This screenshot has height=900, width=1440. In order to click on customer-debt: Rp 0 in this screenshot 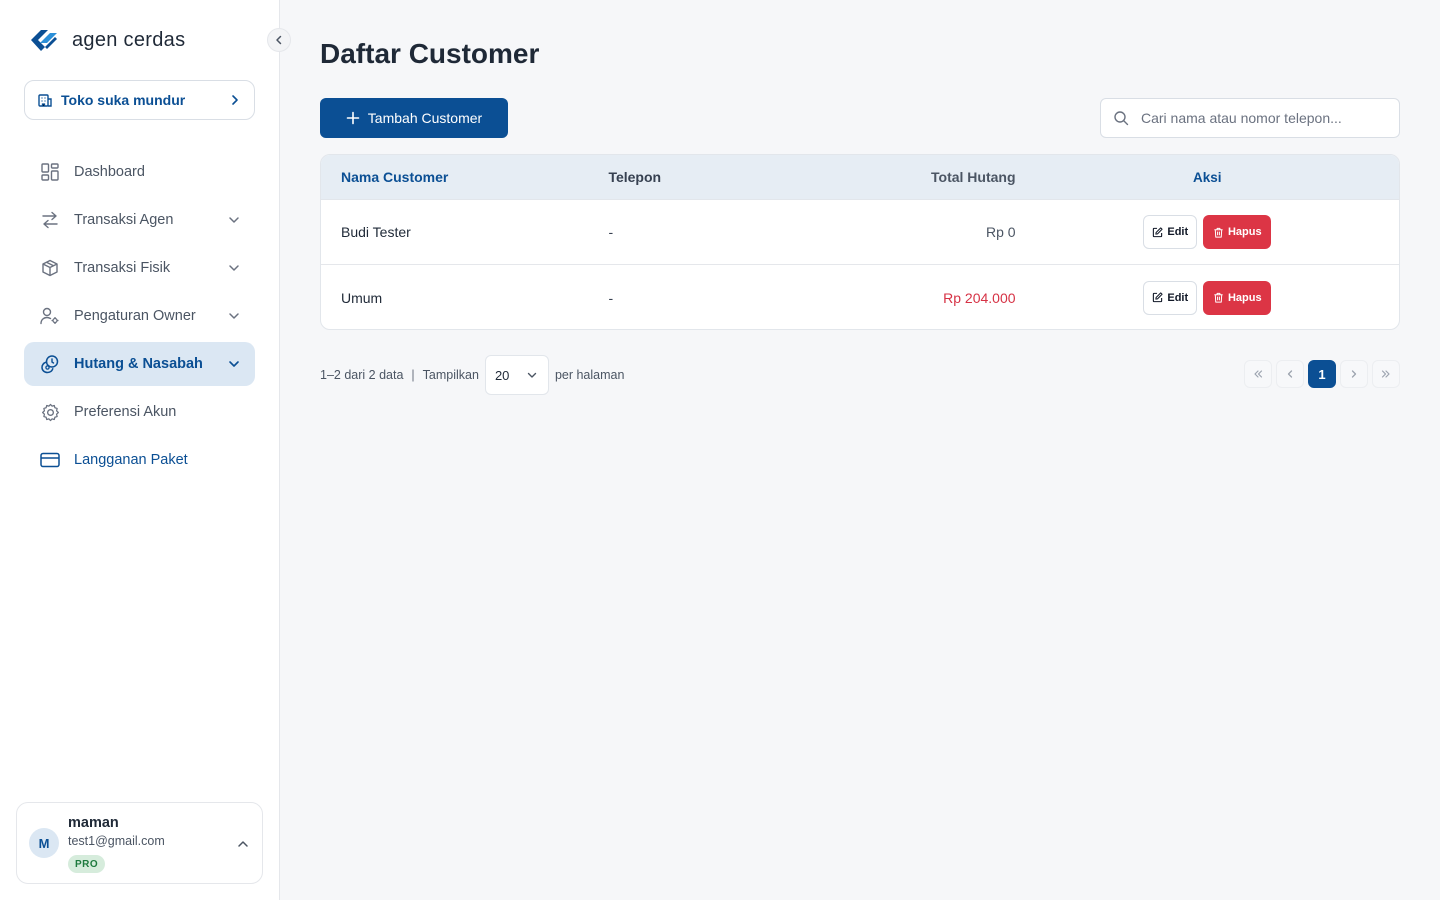, I will do `click(1000, 232)`.